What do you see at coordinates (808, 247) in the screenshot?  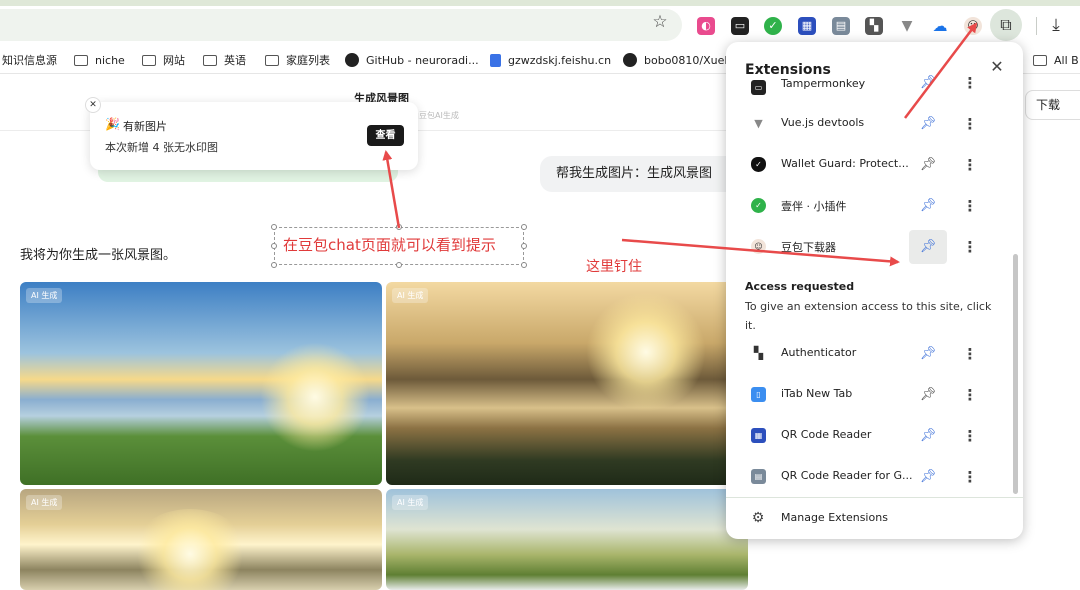 I see `extension-name: 豆包下载器` at bounding box center [808, 247].